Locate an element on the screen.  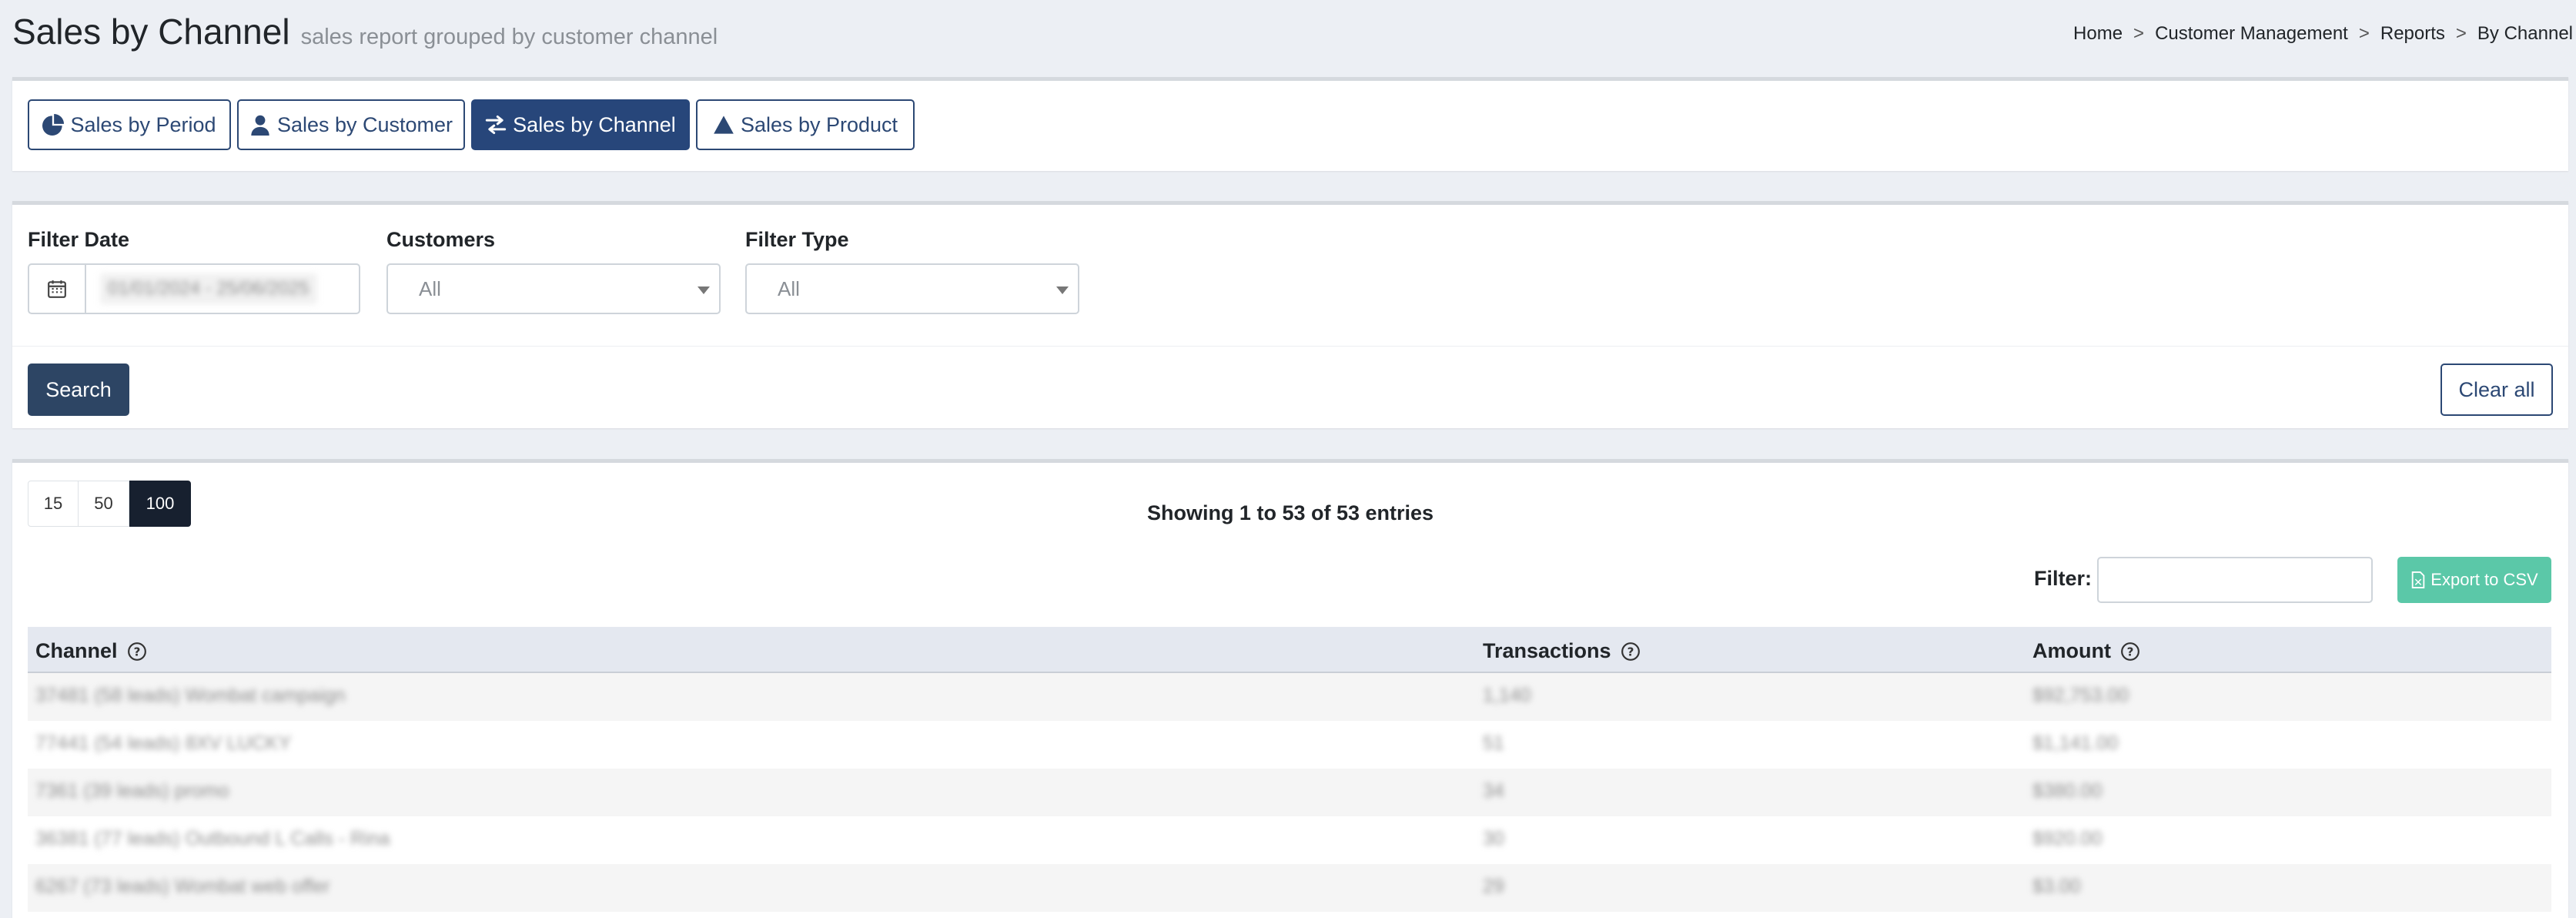
amount-cell: $1,141.00 is located at coordinates (2075, 743).